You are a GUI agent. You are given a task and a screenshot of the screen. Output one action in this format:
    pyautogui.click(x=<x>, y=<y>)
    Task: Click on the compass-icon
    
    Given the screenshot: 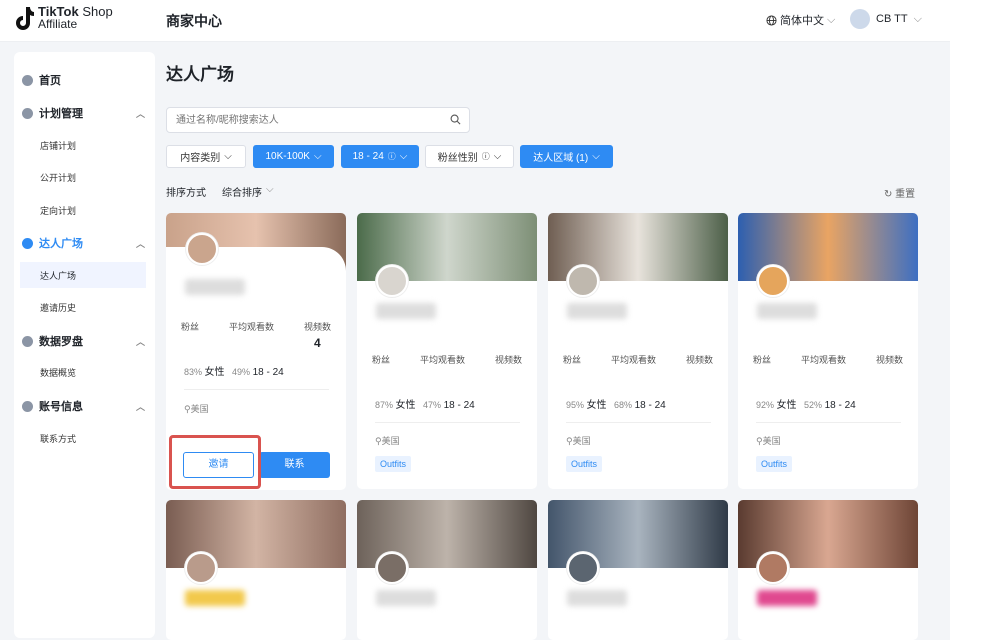 What is the action you would take?
    pyautogui.click(x=27, y=341)
    